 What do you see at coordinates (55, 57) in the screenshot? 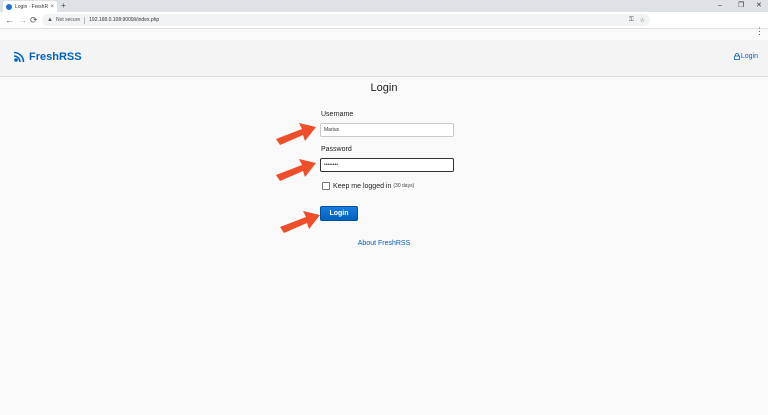
I see `logo-text: FreshRSS` at bounding box center [55, 57].